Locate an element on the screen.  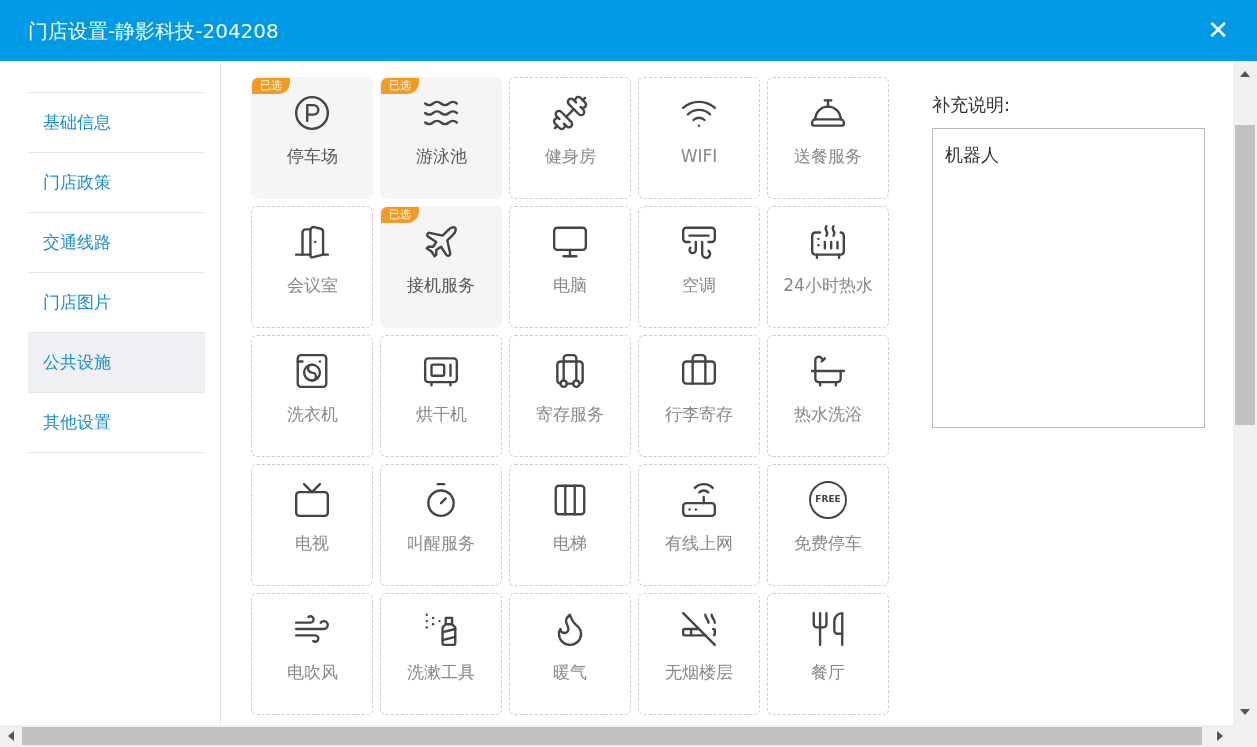
free-icon: FREE is located at coordinates (828, 500).